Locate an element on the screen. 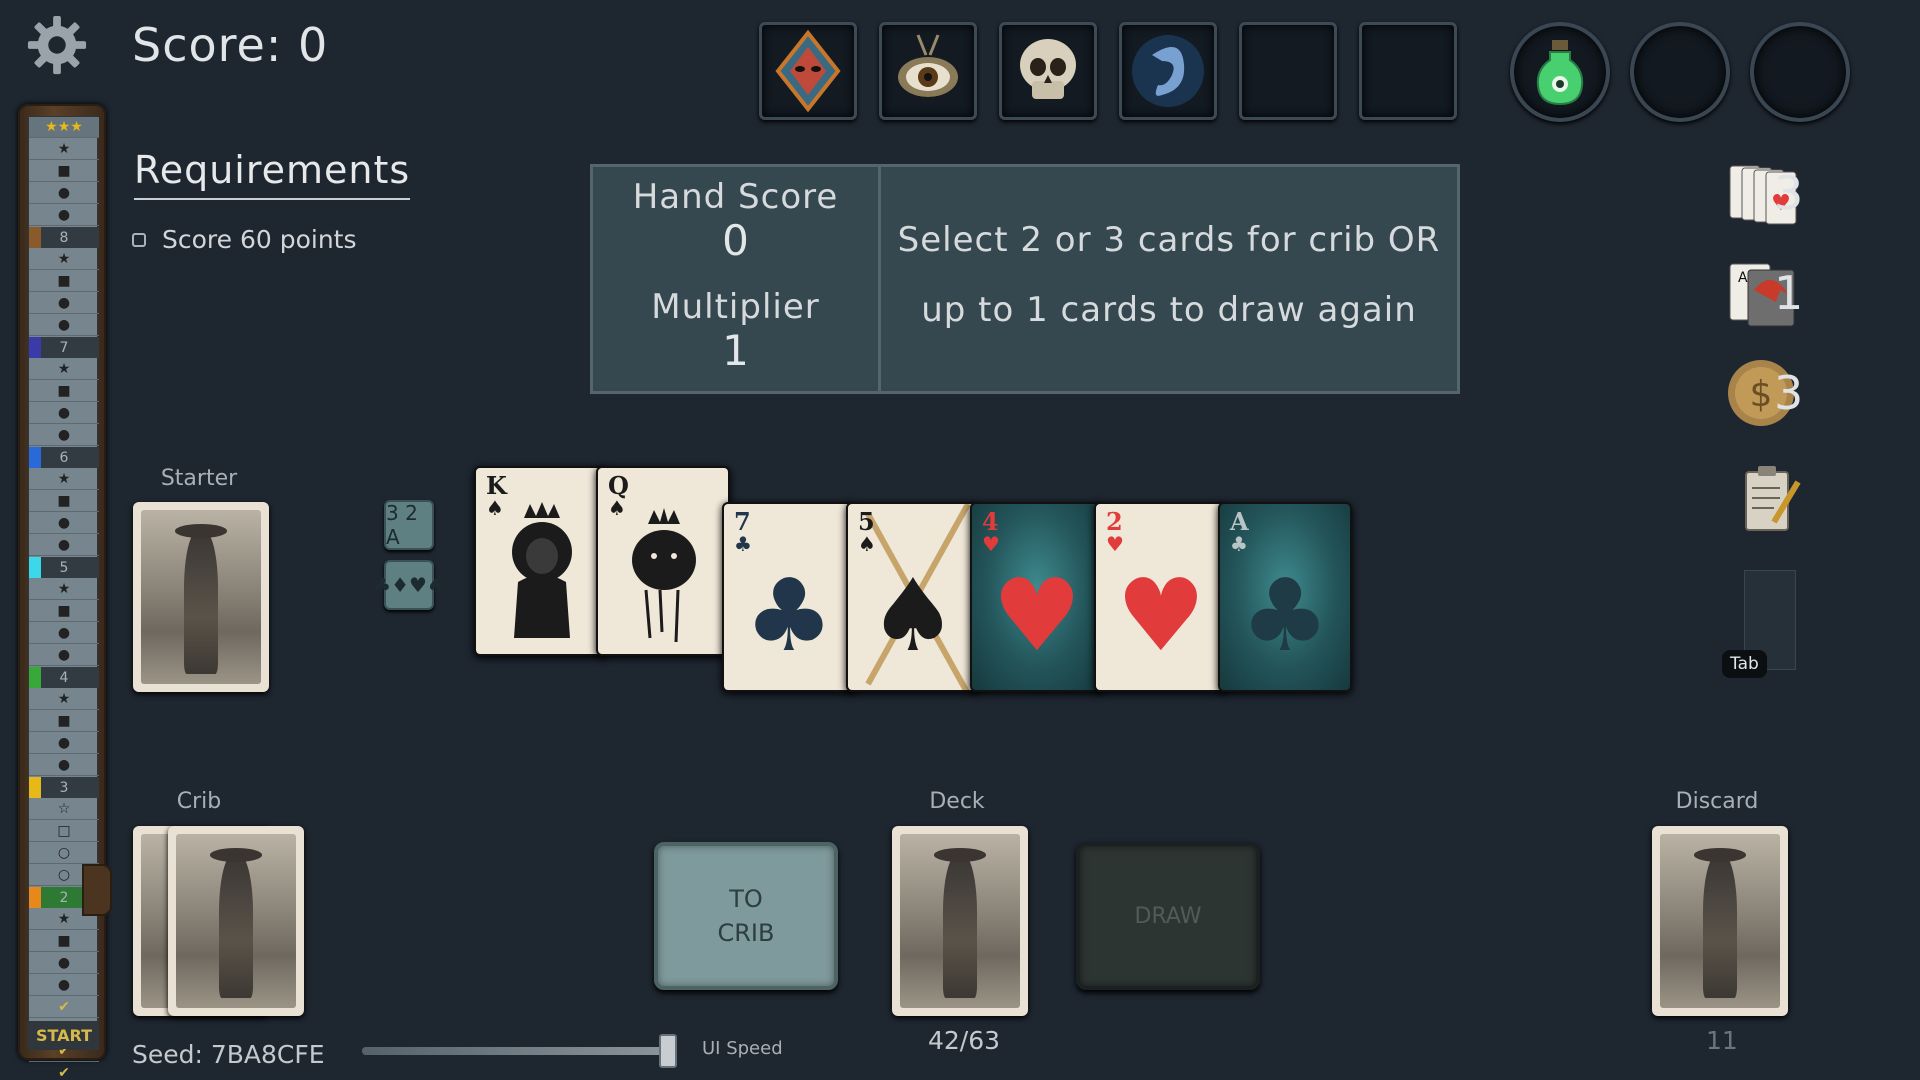  requirement-checkbox is located at coordinates (139, 240).